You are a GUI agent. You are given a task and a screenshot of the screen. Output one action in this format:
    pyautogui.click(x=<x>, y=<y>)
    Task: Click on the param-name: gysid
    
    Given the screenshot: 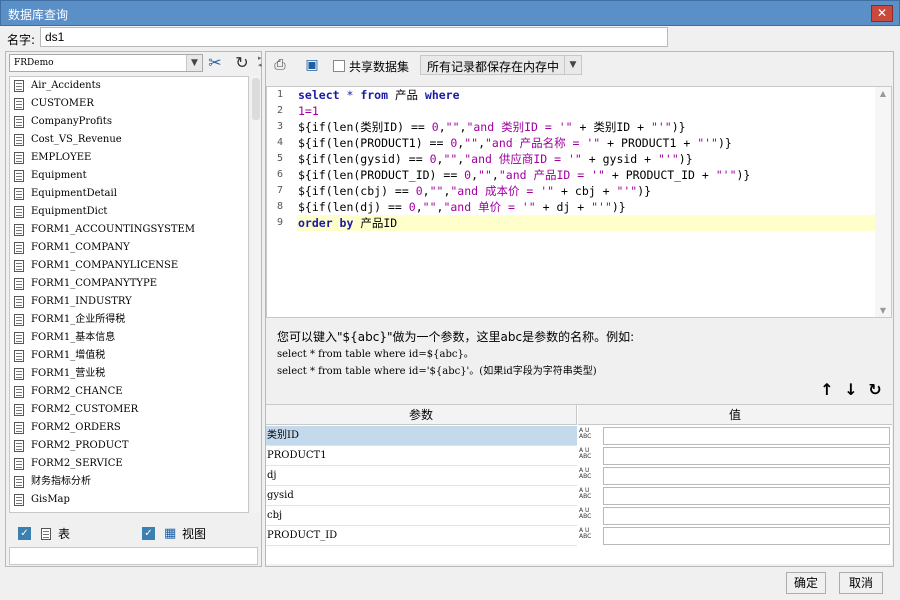 What is the action you would take?
    pyautogui.click(x=421, y=496)
    